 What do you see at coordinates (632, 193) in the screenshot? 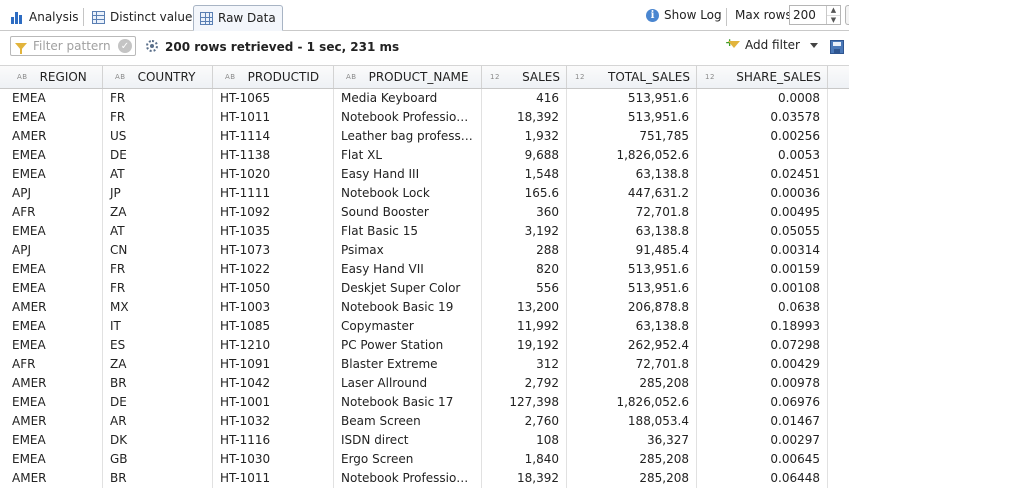
I see `cell-total-sales: 447,631.2` at bounding box center [632, 193].